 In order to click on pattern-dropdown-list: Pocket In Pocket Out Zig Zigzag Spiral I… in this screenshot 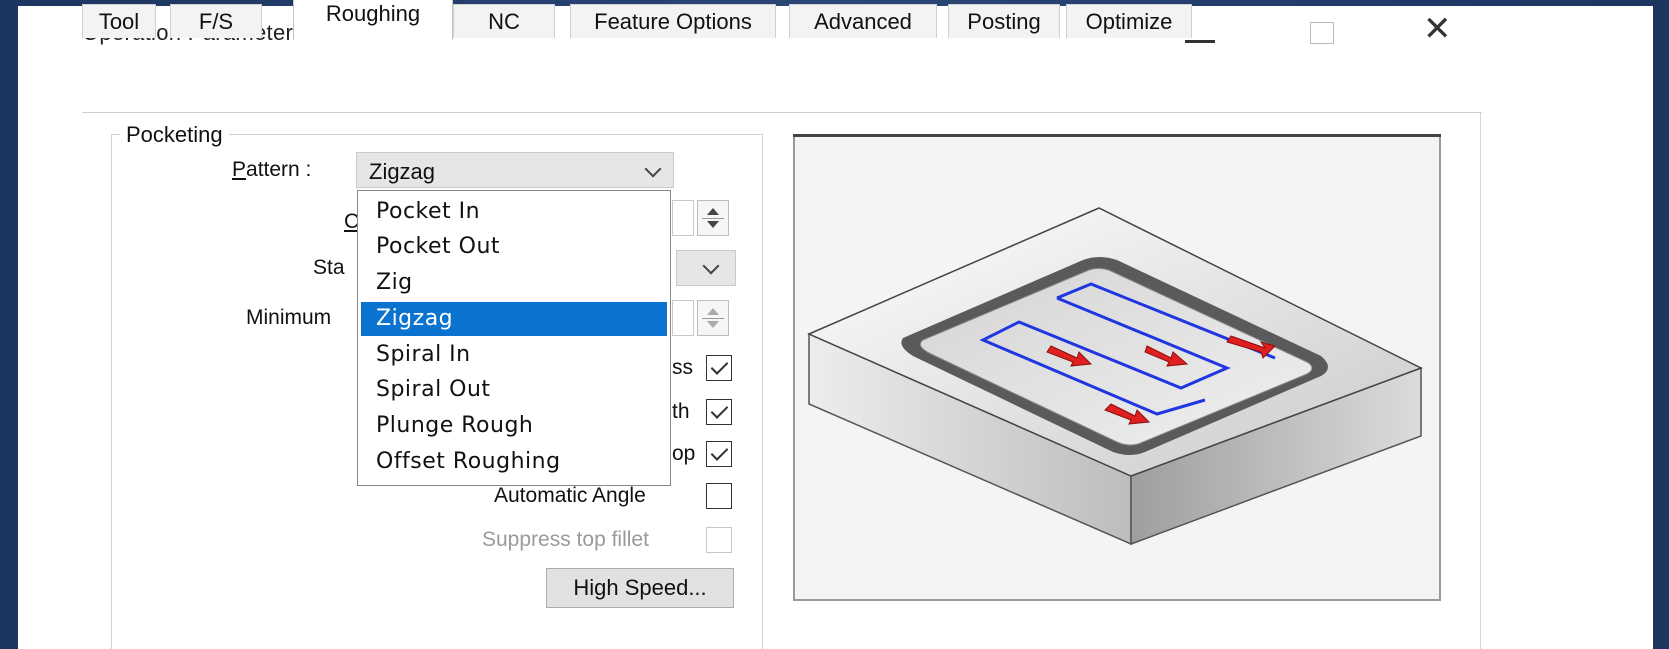, I will do `click(514, 338)`.